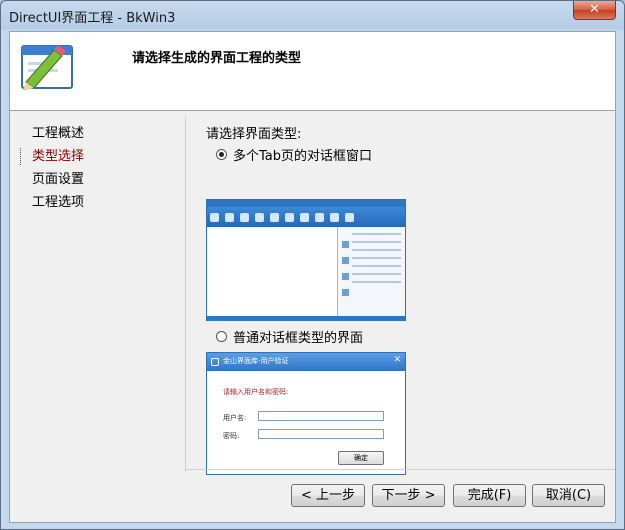 The image size is (625, 530). What do you see at coordinates (298, 338) in the screenshot?
I see `option-normal-dialog-label: 普通对话框类型的界面` at bounding box center [298, 338].